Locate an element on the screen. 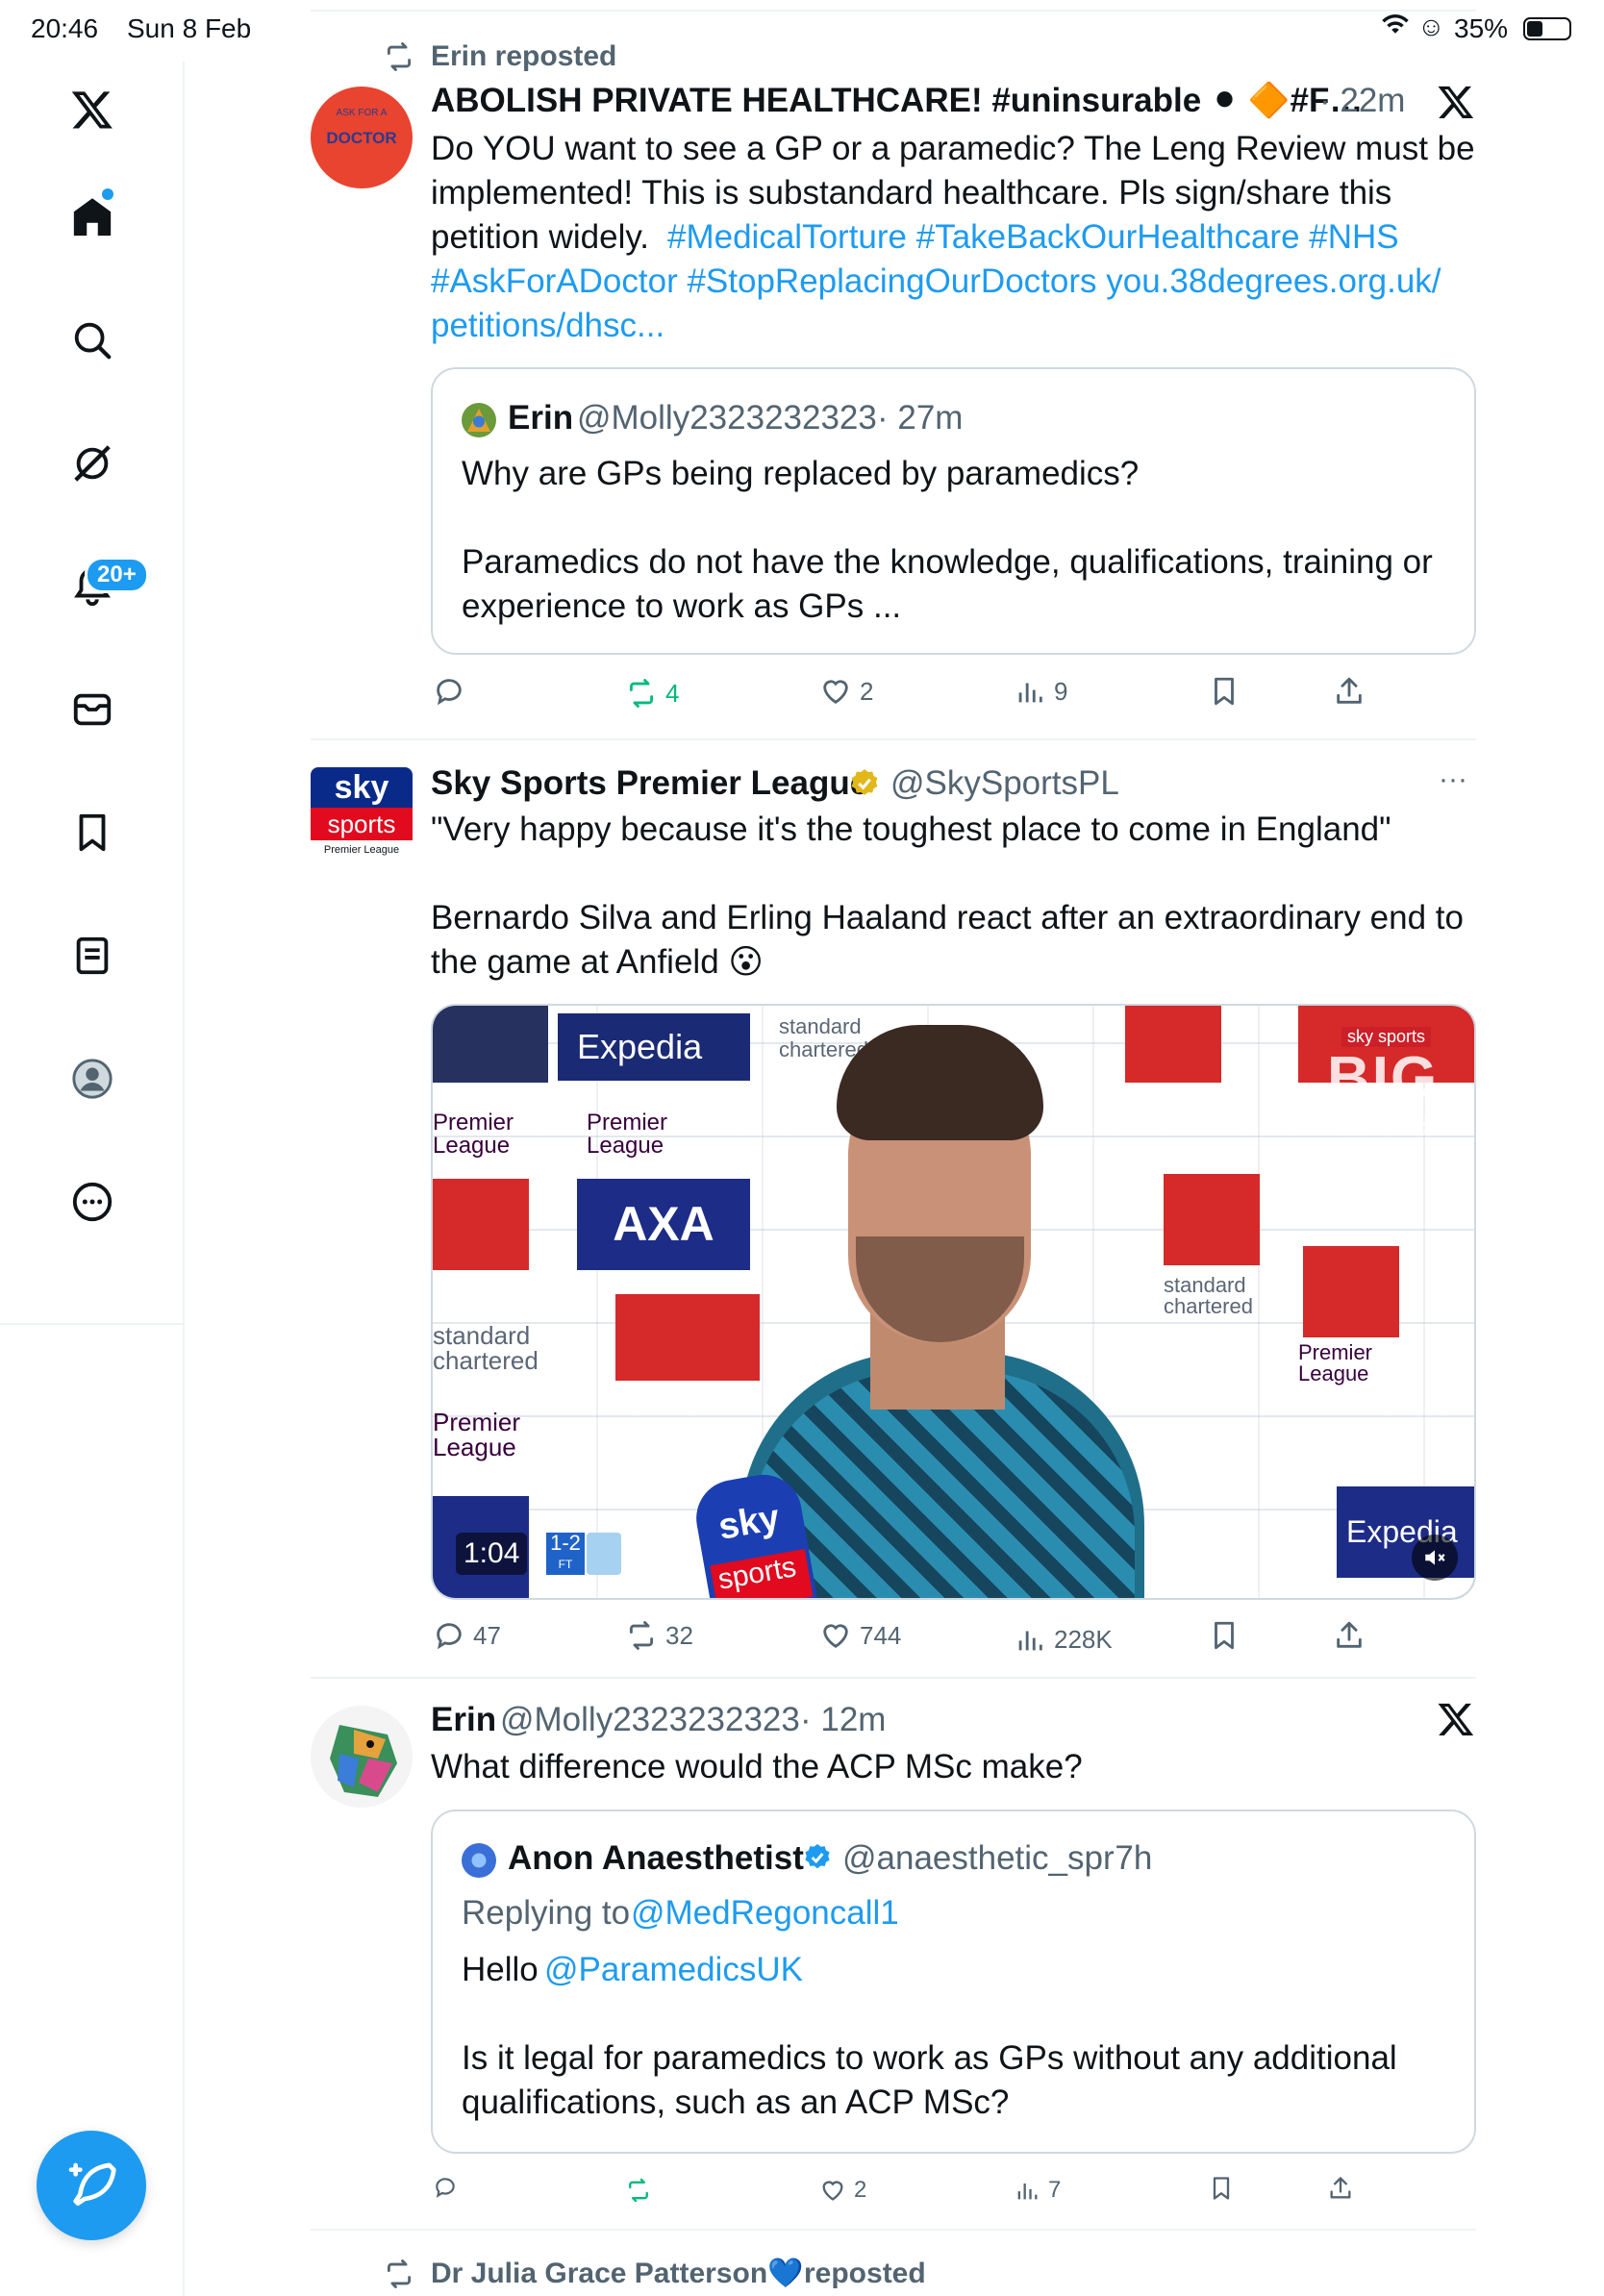 This screenshot has height=2296, width=1604. avatar is located at coordinates (362, 1757).